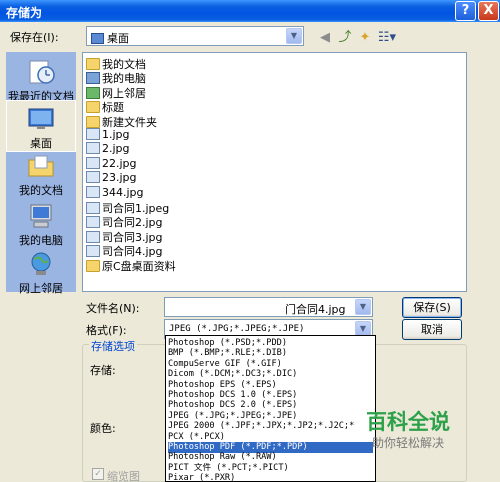  What do you see at coordinates (124, 93) in the screenshot?
I see `file-name: 网上邻居` at bounding box center [124, 93].